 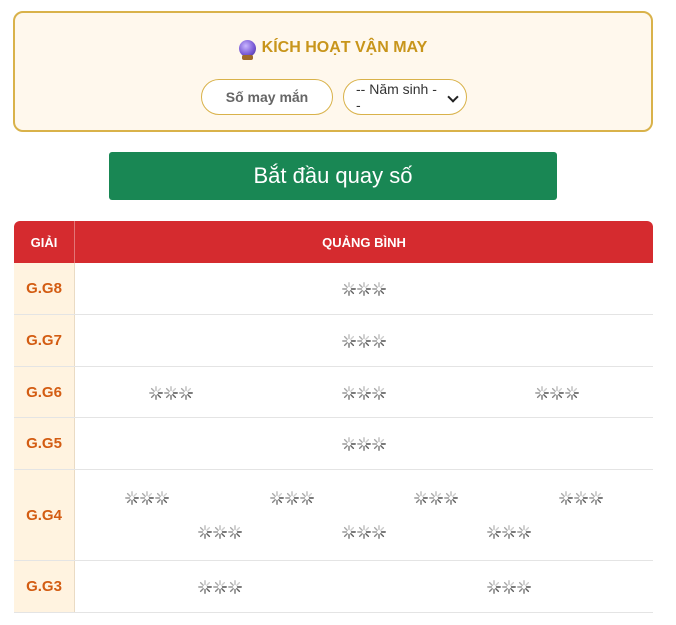 I want to click on prize-label: G.G6, so click(x=44, y=392).